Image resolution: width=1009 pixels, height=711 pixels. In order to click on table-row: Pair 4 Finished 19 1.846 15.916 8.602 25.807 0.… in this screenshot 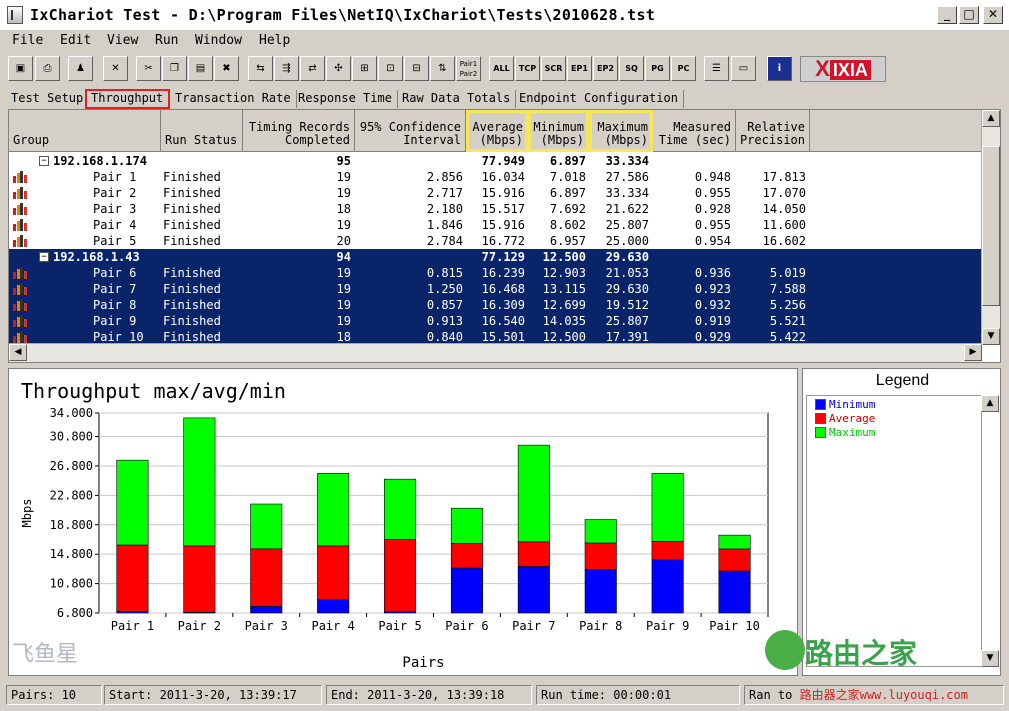, I will do `click(495, 225)`.